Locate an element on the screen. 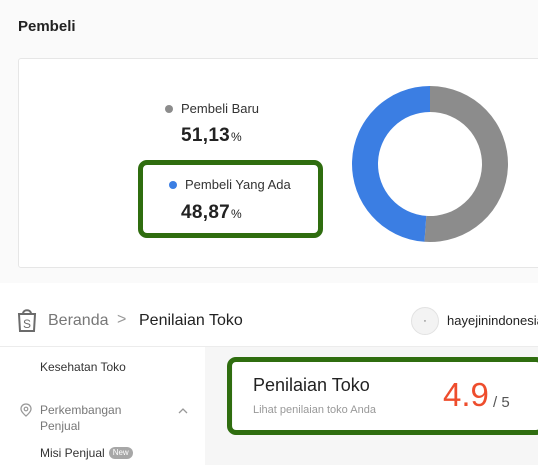 The width and height of the screenshot is (538, 465). donut-slice-existing-buyers is located at coordinates (391, 164).